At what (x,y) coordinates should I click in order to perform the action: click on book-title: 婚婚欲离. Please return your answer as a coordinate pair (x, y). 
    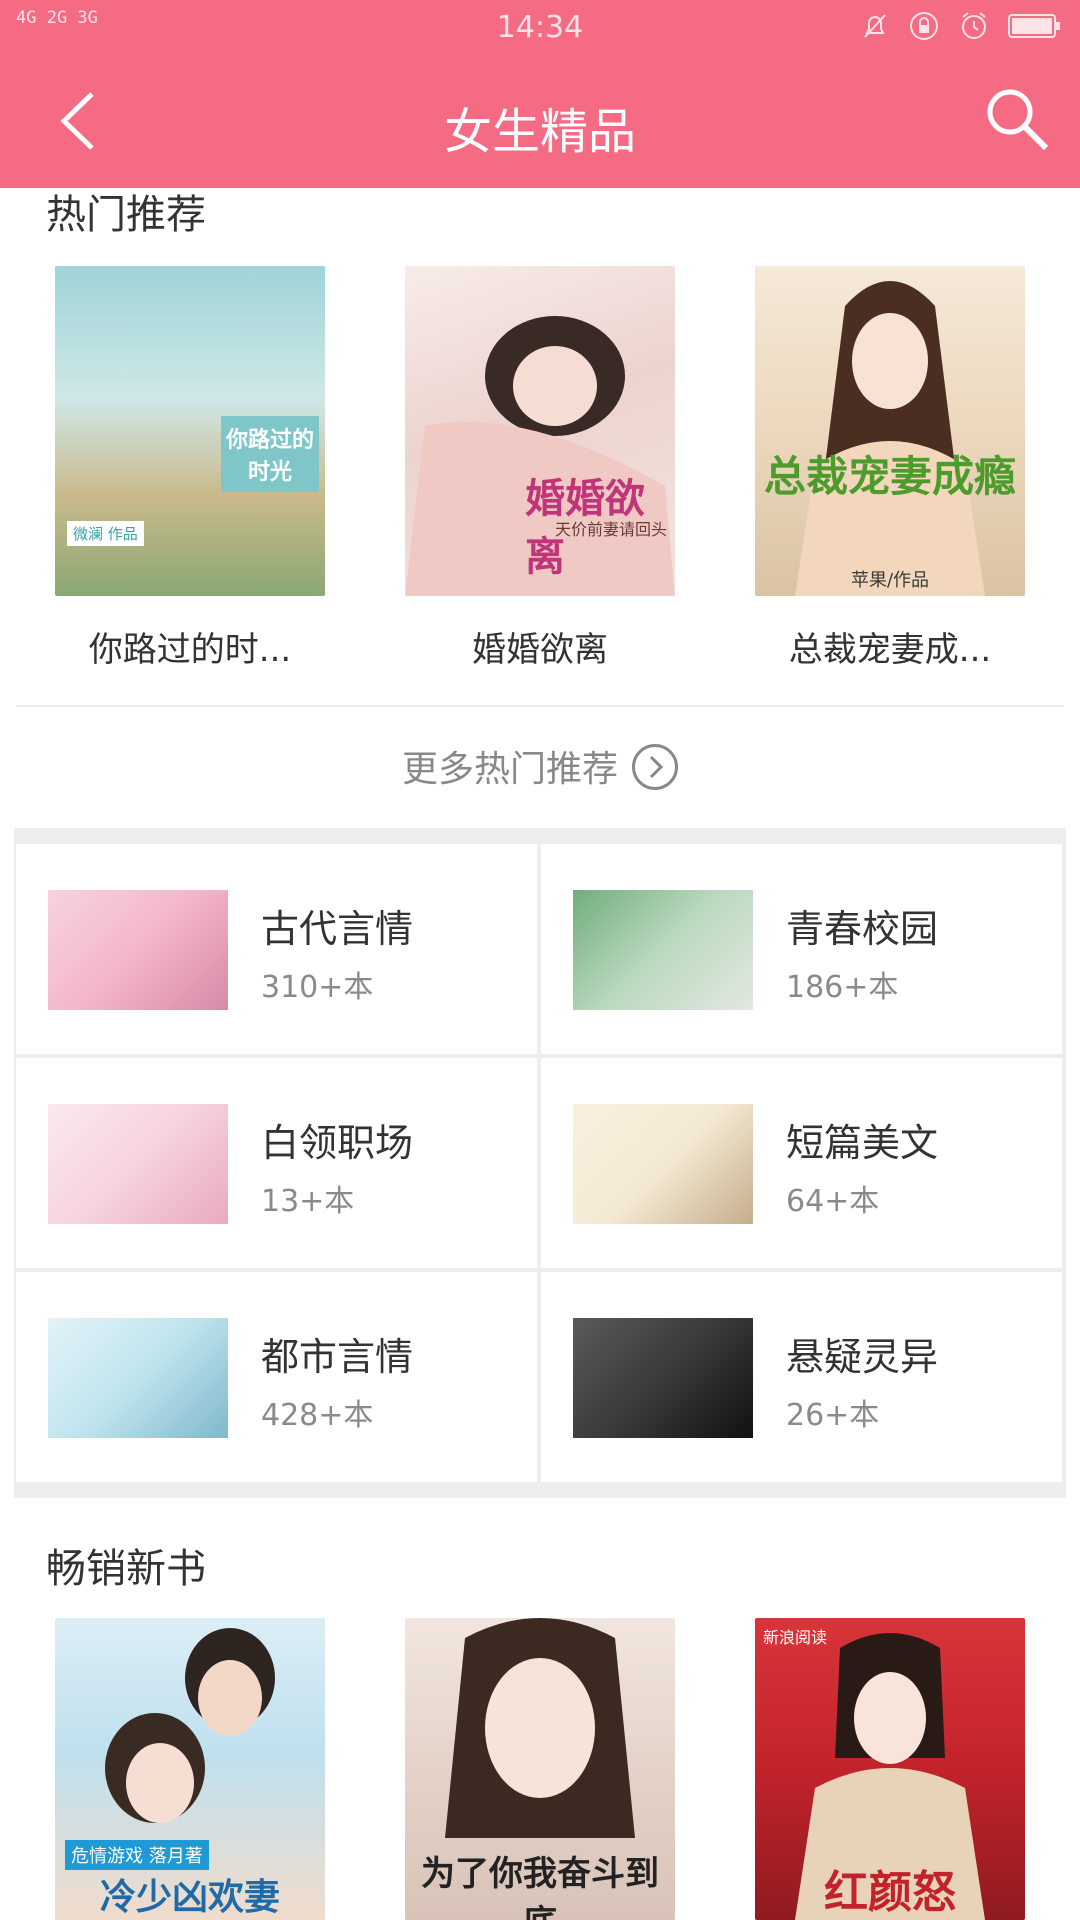
    Looking at the image, I should click on (540, 650).